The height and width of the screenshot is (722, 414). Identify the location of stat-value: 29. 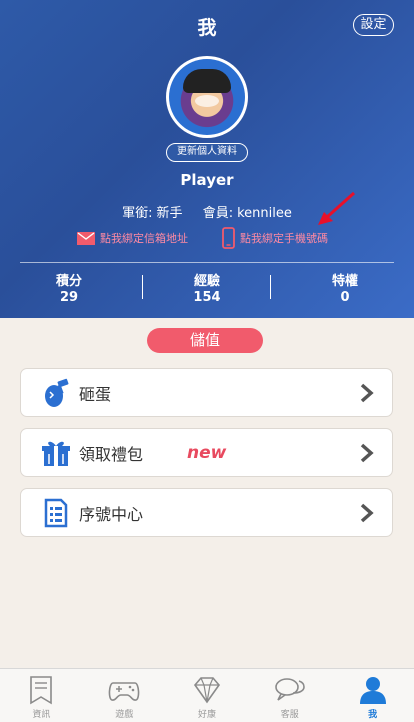
(69, 297).